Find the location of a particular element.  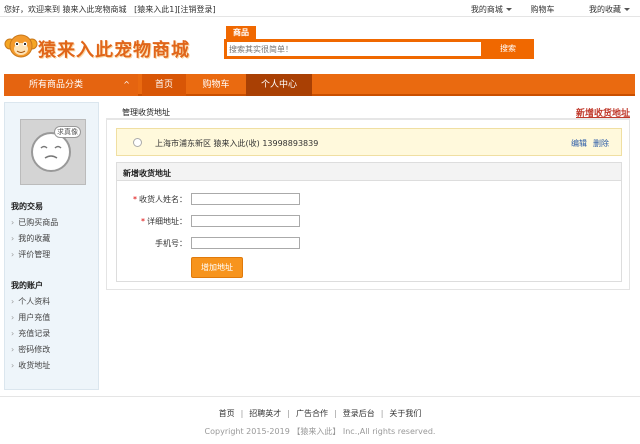

sidebar-item-recharge-history: 充值记录 is located at coordinates (30, 333).